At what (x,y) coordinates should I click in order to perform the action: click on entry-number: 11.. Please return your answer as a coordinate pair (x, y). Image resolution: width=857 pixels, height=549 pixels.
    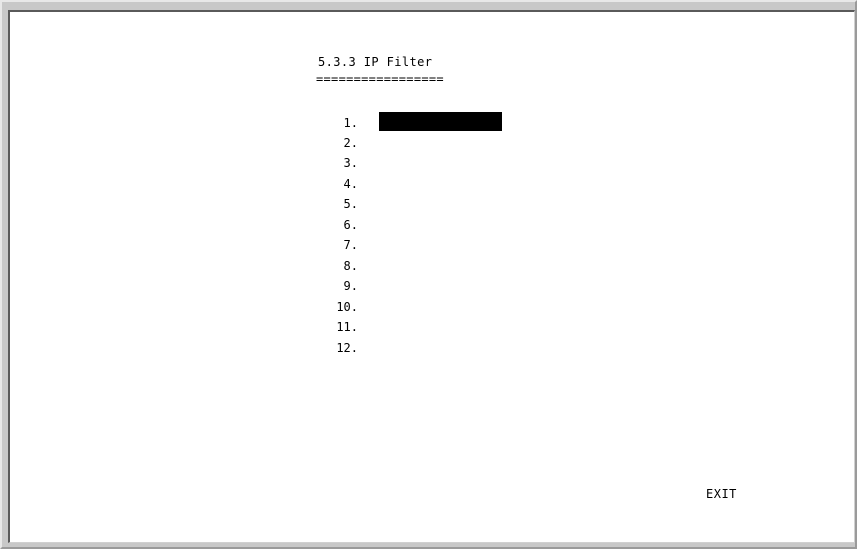
    Looking at the image, I should click on (347, 327).